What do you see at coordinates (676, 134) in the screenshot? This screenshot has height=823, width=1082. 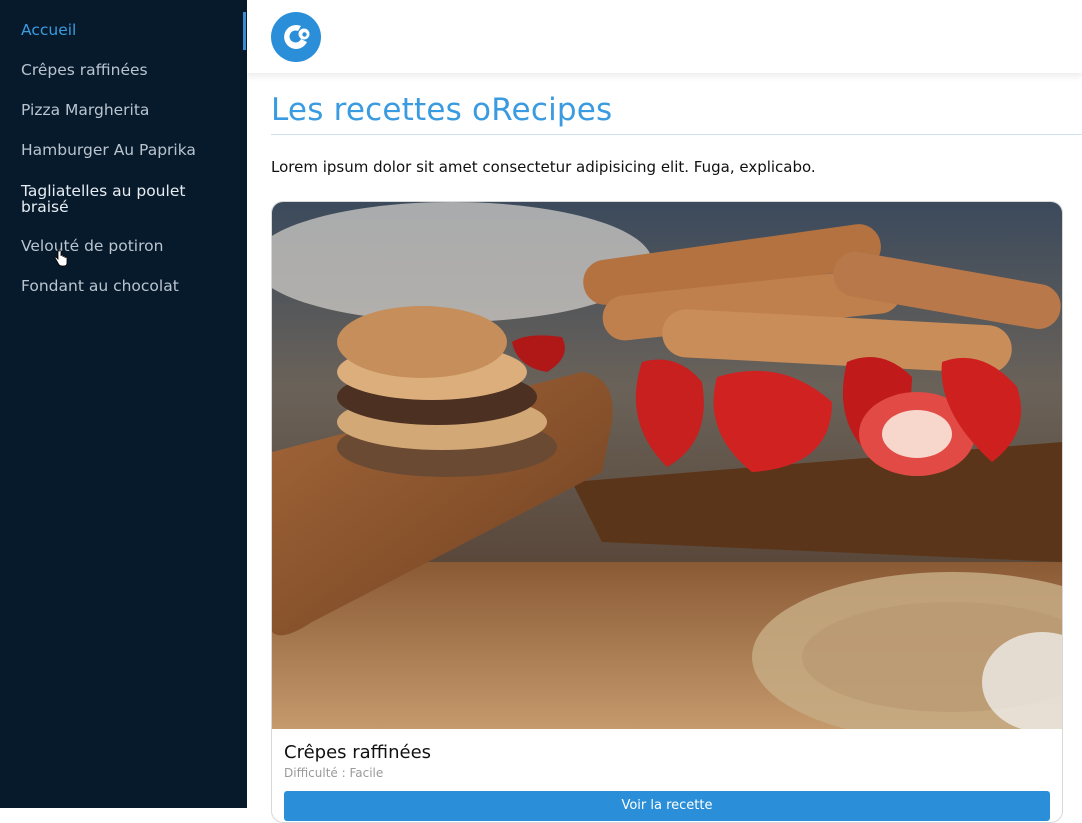 I see `title-divider` at bounding box center [676, 134].